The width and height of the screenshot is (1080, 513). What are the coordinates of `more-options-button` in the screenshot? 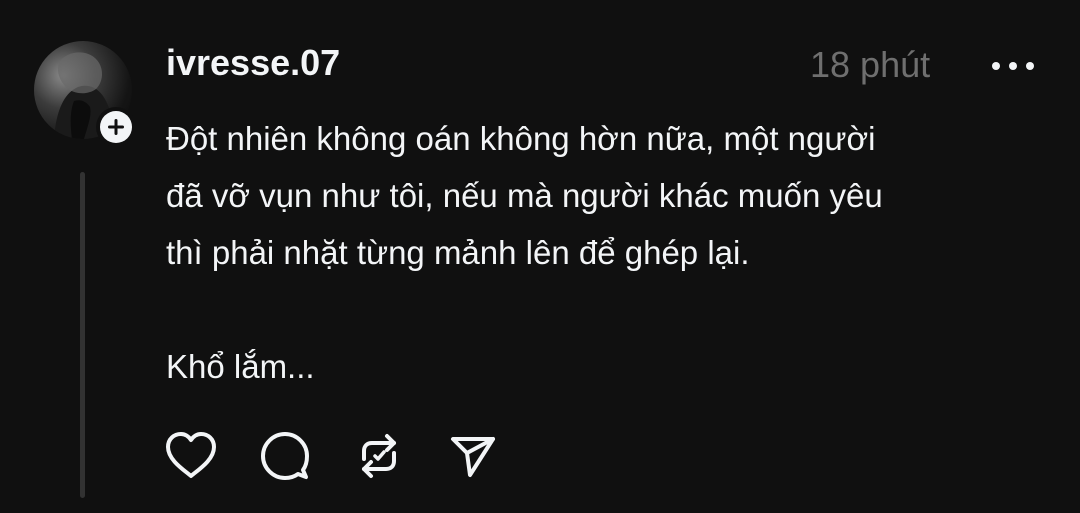 It's located at (1013, 66).